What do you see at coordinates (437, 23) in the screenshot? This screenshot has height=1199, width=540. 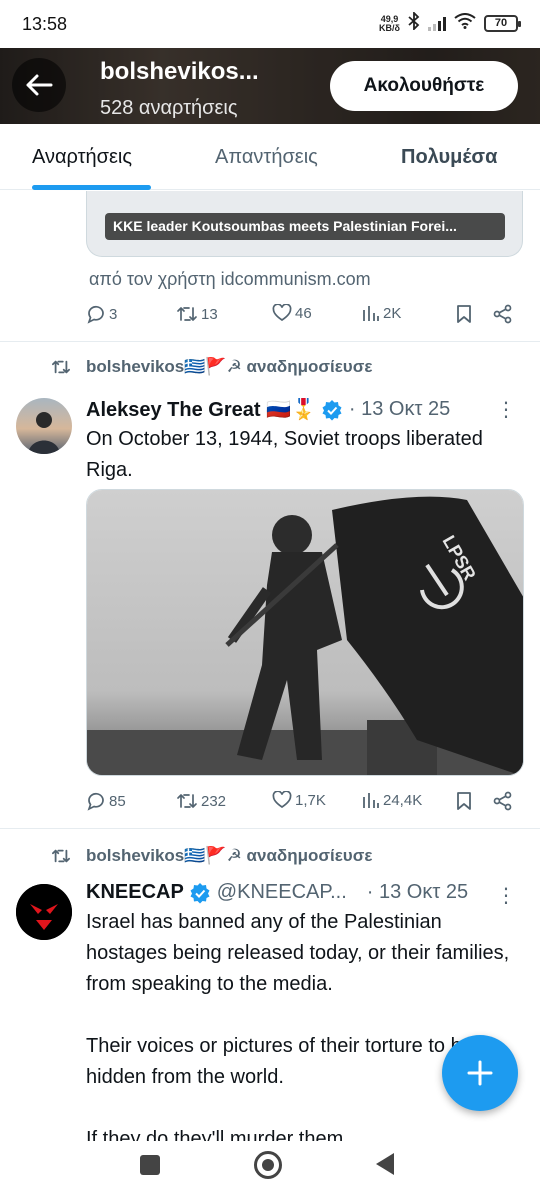 I see `cell-signal-icon` at bounding box center [437, 23].